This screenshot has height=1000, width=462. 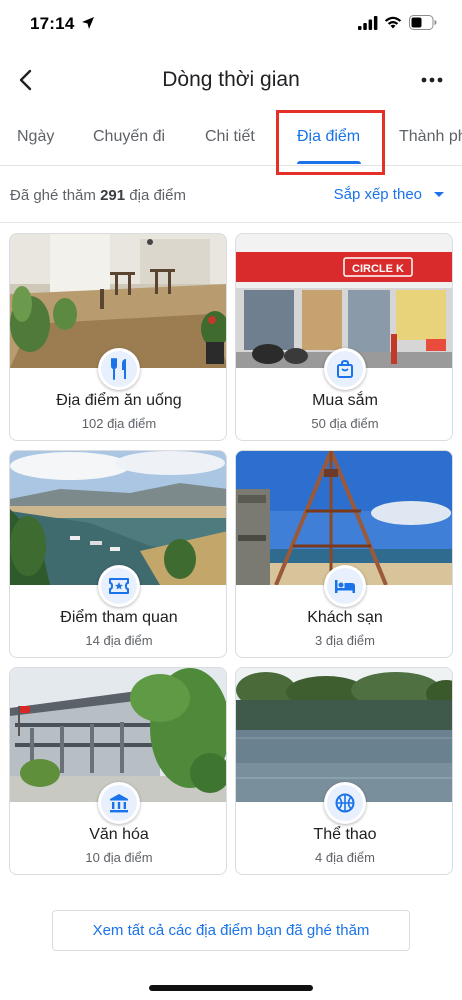 I want to click on wifi-icon, so click(x=393, y=22).